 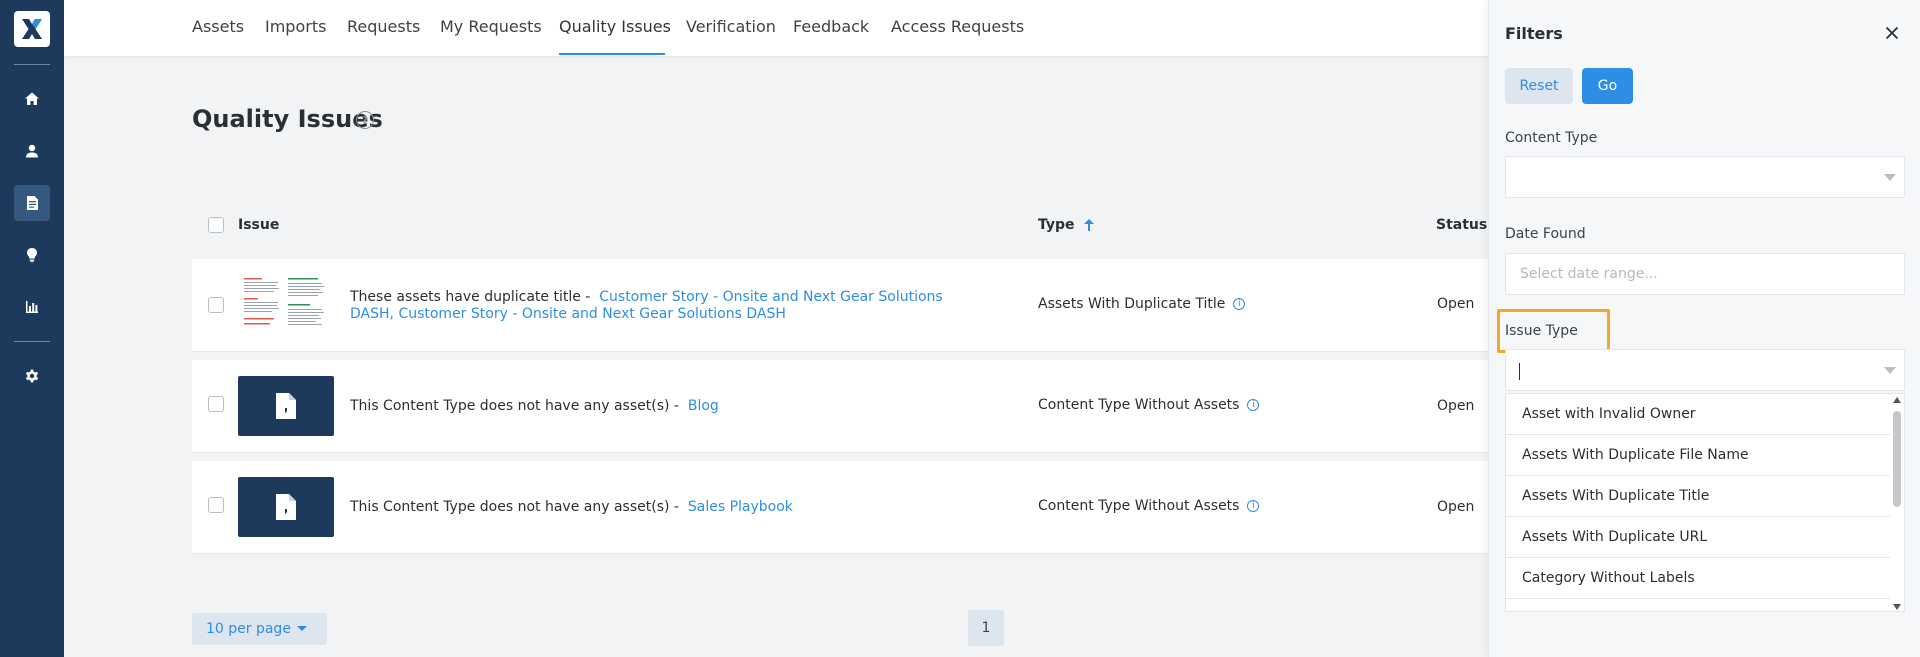 I want to click on column-header-status: Status, so click(x=1461, y=225).